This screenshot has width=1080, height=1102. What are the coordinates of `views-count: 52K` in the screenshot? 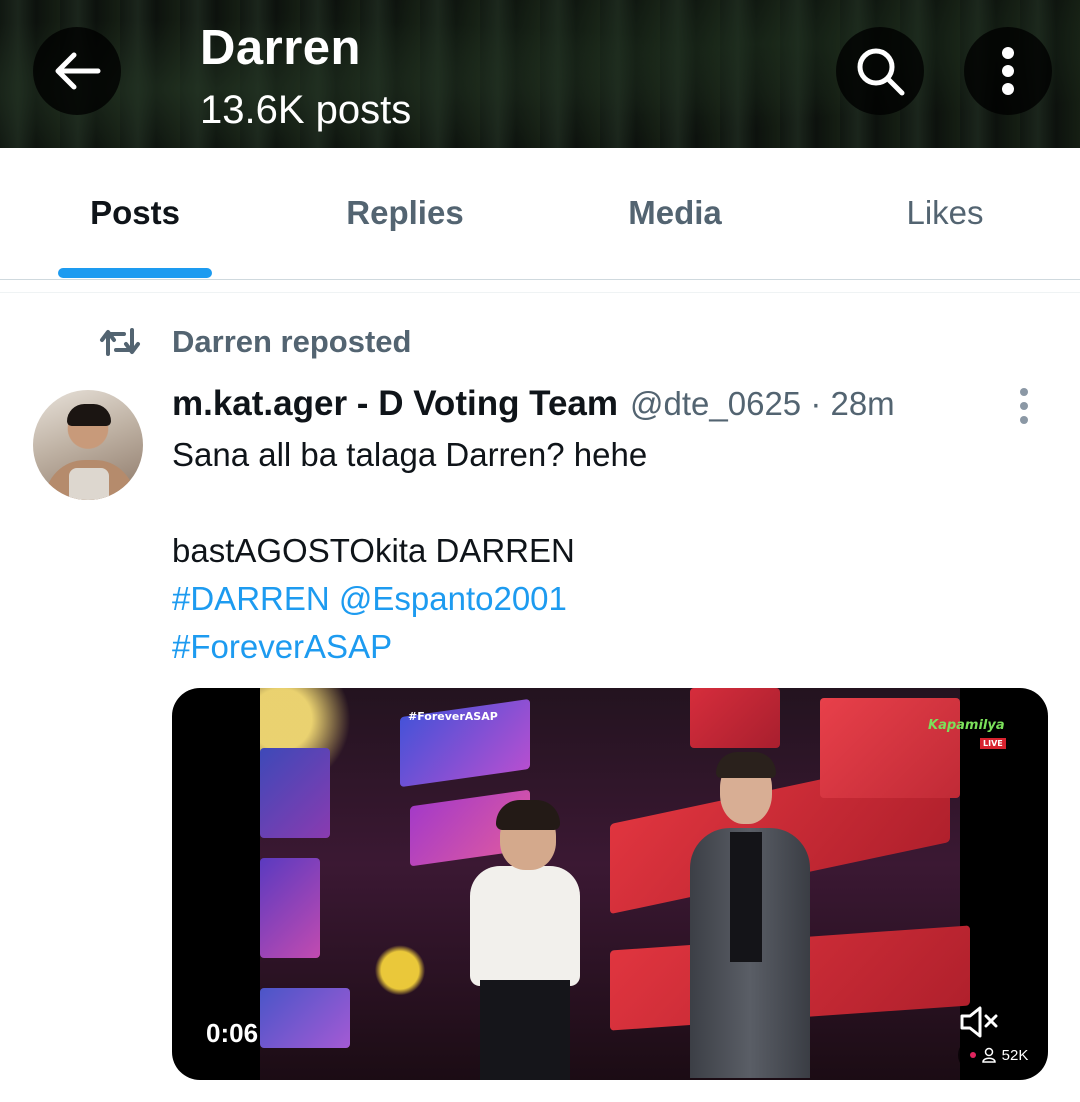 It's located at (1015, 1055).